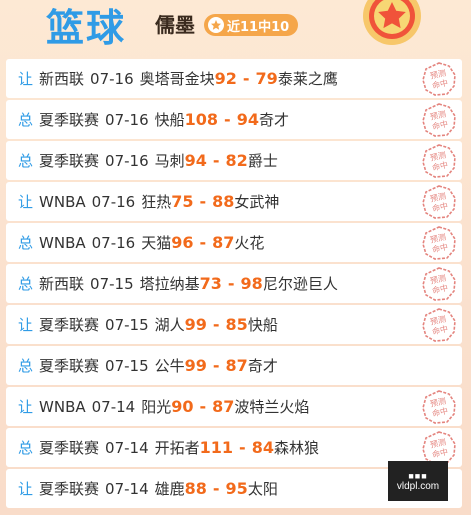  Describe the element at coordinates (266, 78) in the screenshot. I see `away-score: 79` at that location.